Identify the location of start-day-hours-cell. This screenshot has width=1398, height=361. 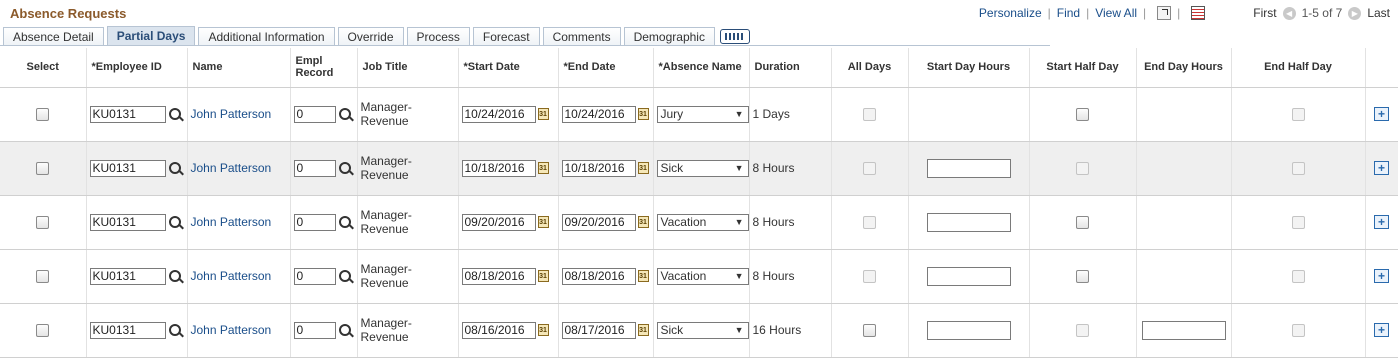
(969, 276).